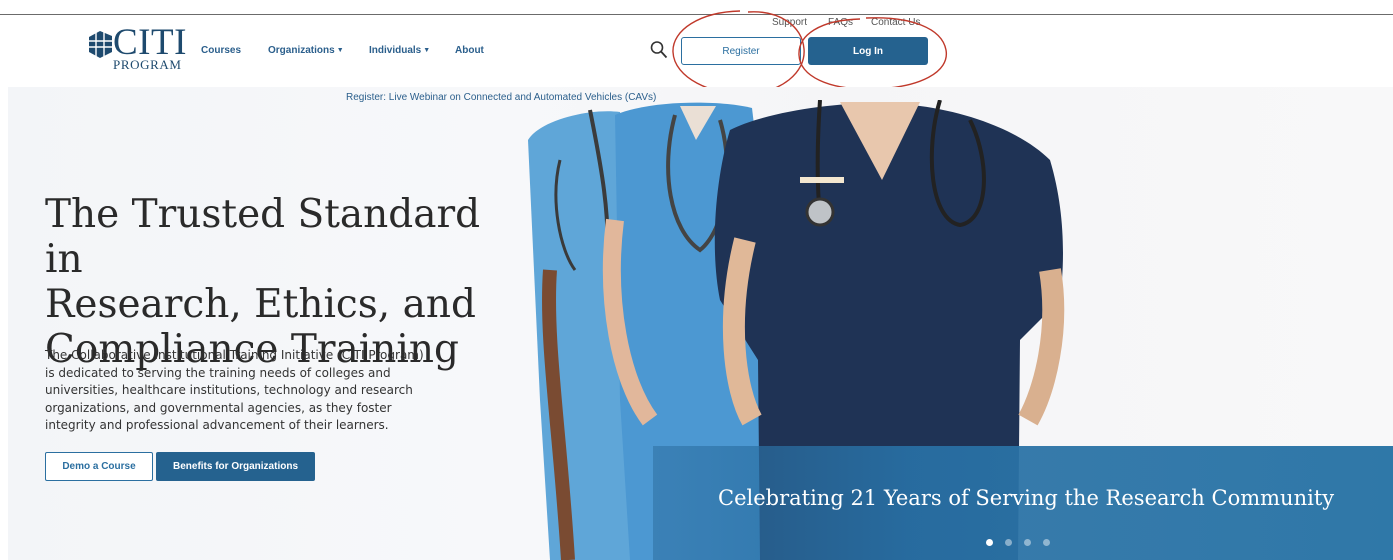 Image resolution: width=1393 pixels, height=560 pixels. I want to click on logo-subtext: PROGRAM, so click(147, 64).